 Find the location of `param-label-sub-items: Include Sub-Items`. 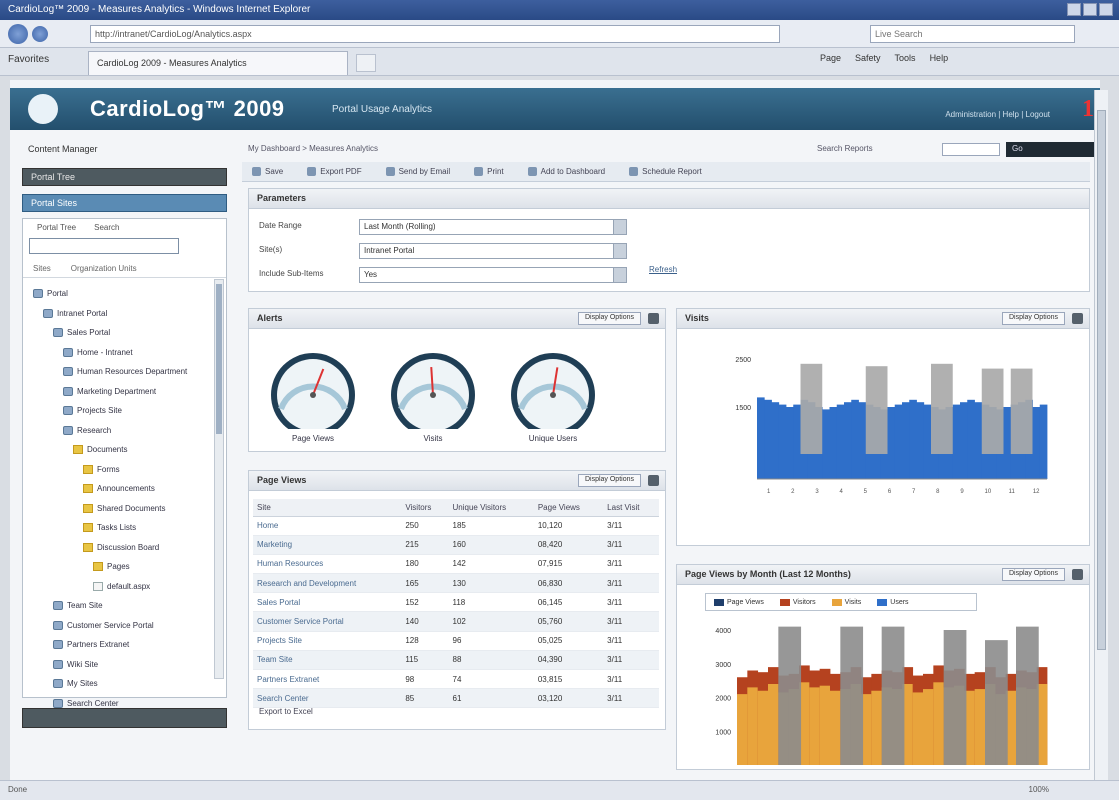

param-label-sub-items: Include Sub-Items is located at coordinates (291, 273).